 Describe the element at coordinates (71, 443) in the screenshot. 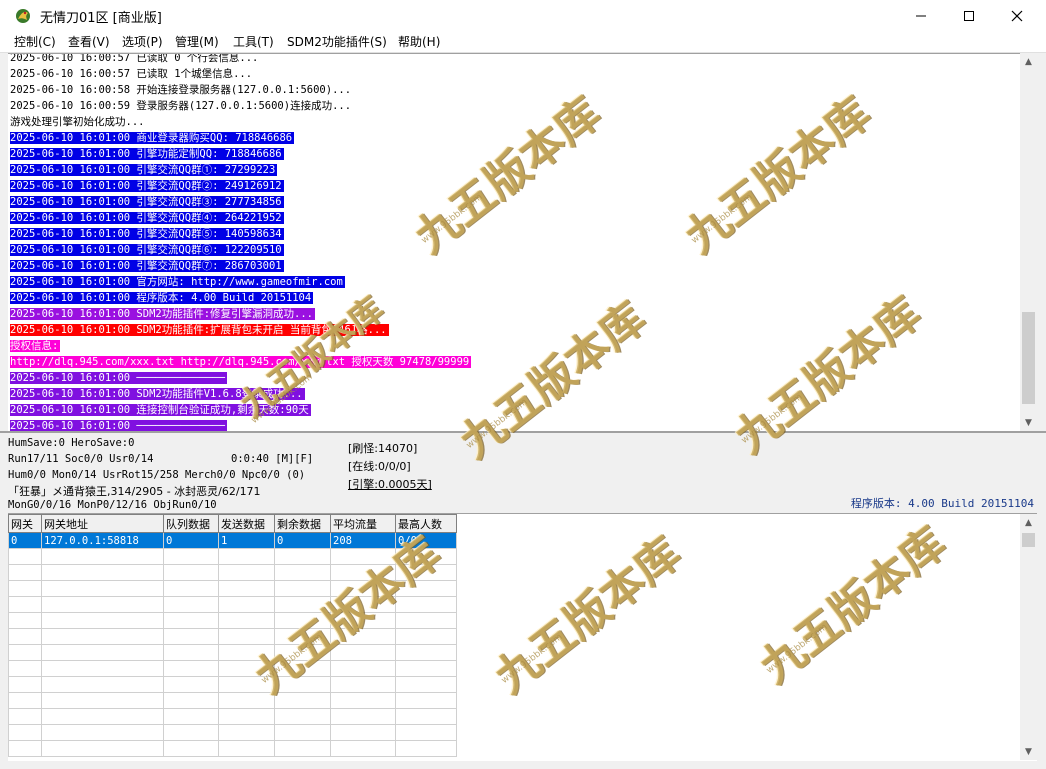

I see `status-save: HumSave:0 HeroSave:0` at that location.